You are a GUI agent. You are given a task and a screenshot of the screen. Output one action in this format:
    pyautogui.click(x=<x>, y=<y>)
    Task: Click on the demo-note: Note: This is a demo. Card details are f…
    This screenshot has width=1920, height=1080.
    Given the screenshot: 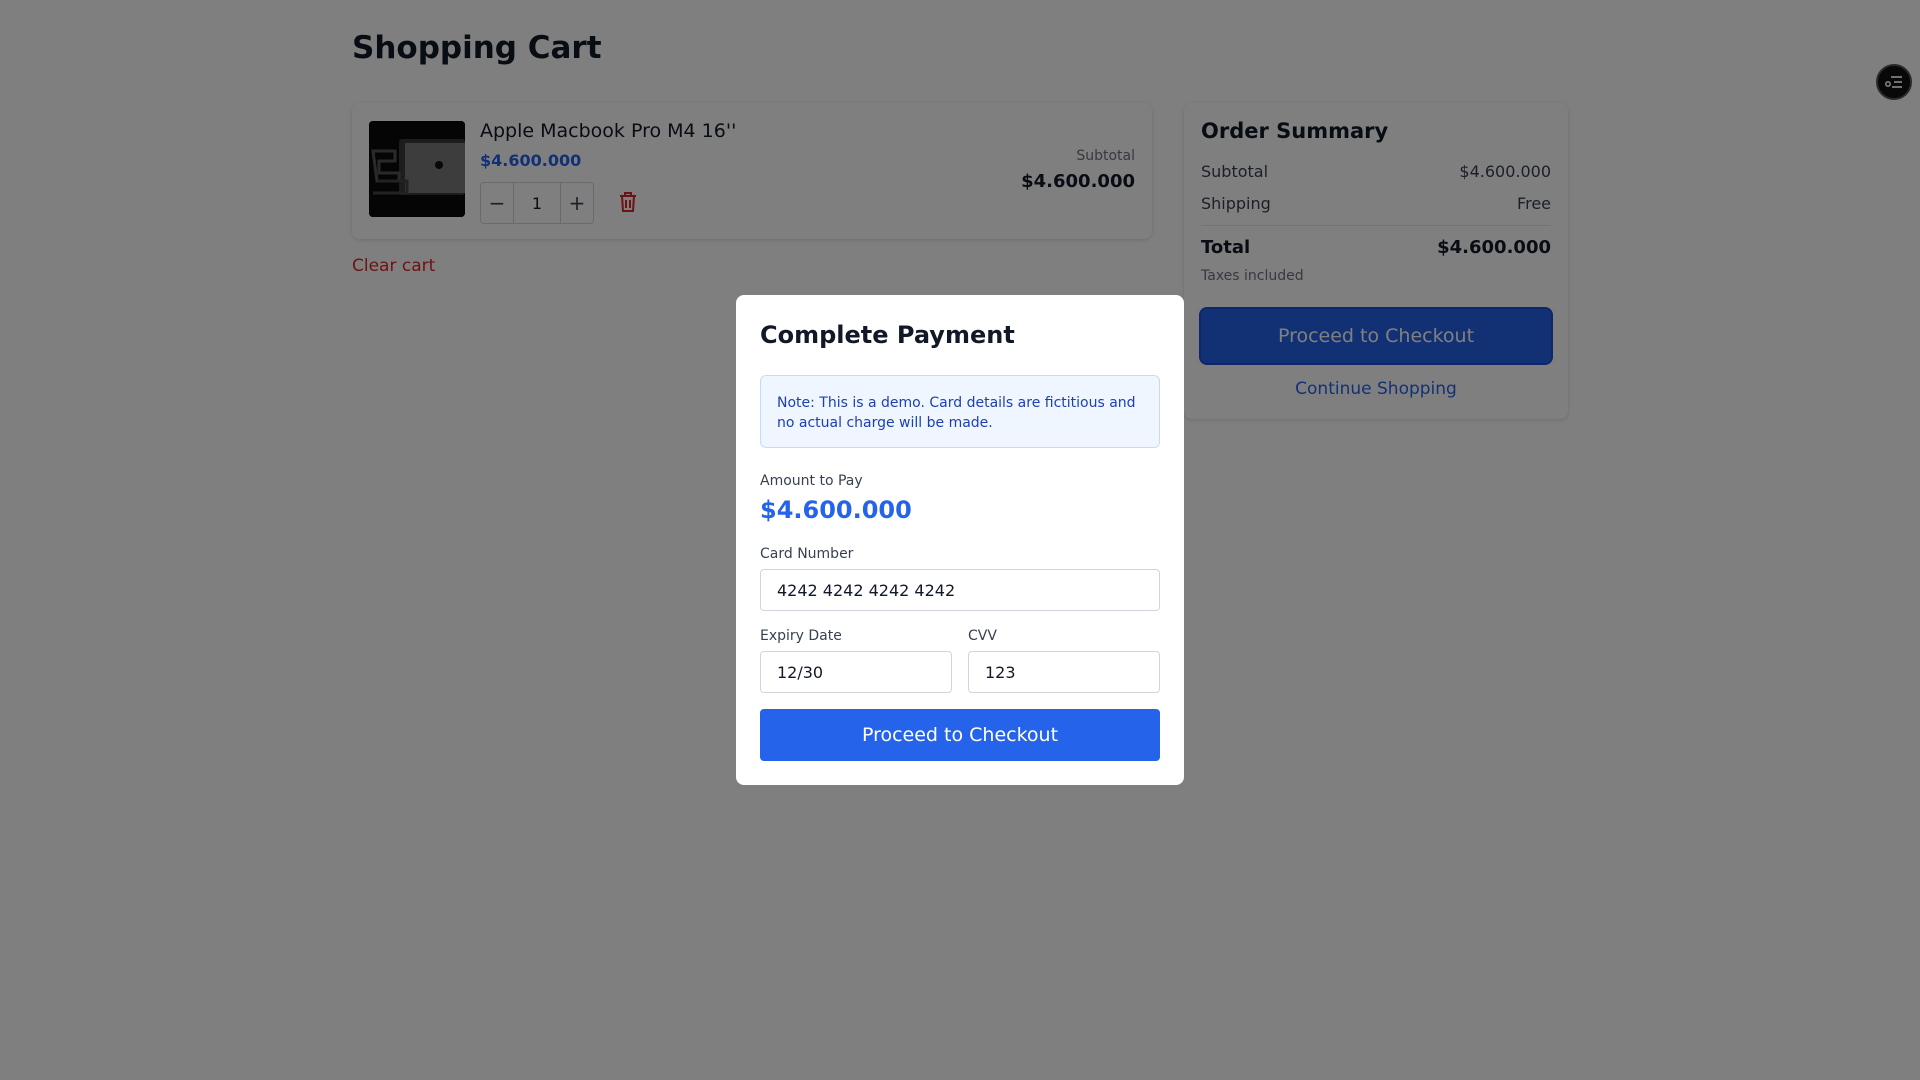 What is the action you would take?
    pyautogui.click(x=960, y=411)
    